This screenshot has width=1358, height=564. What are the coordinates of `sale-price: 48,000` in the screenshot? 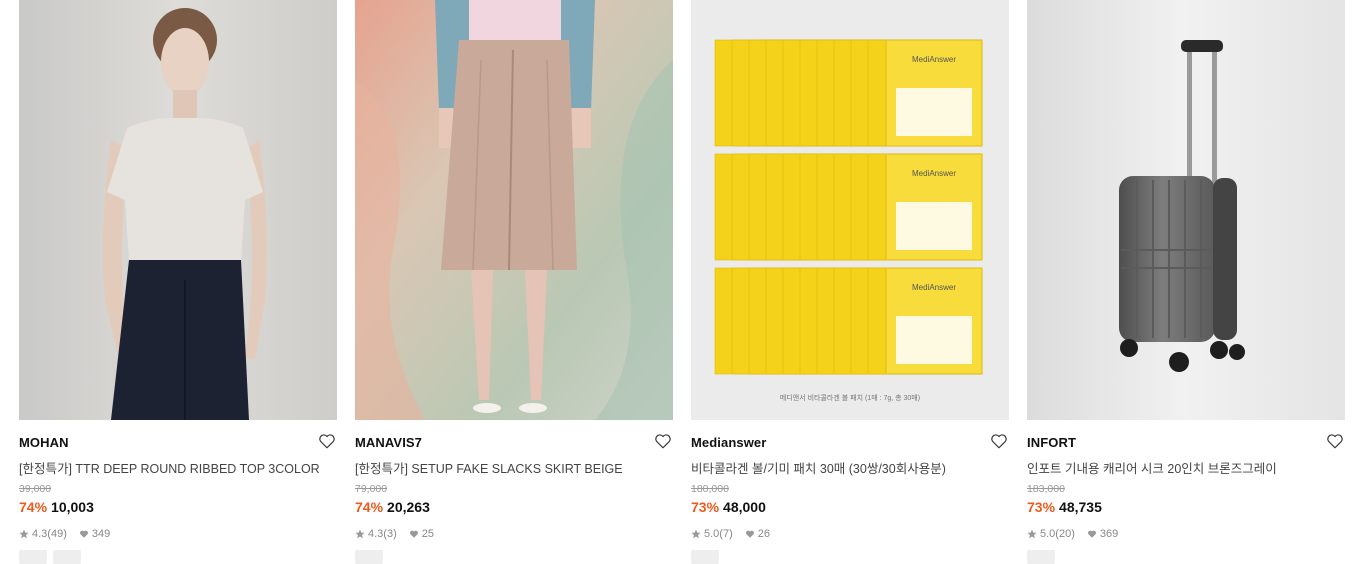 It's located at (744, 507).